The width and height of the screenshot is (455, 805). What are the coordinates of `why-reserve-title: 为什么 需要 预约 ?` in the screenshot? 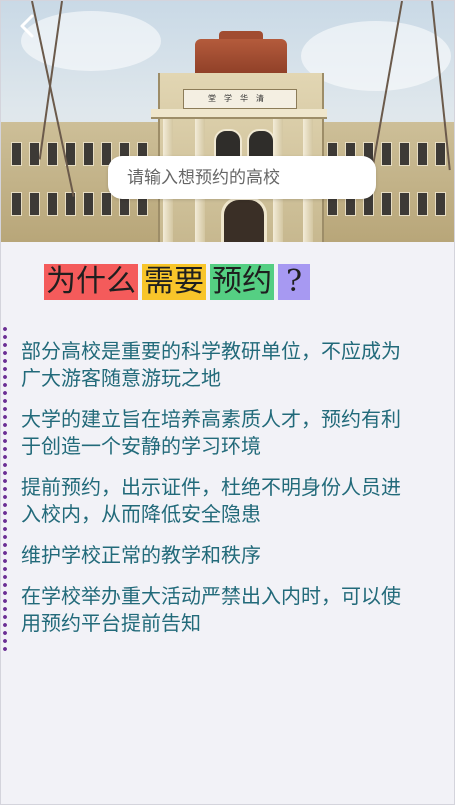 It's located at (177, 282).